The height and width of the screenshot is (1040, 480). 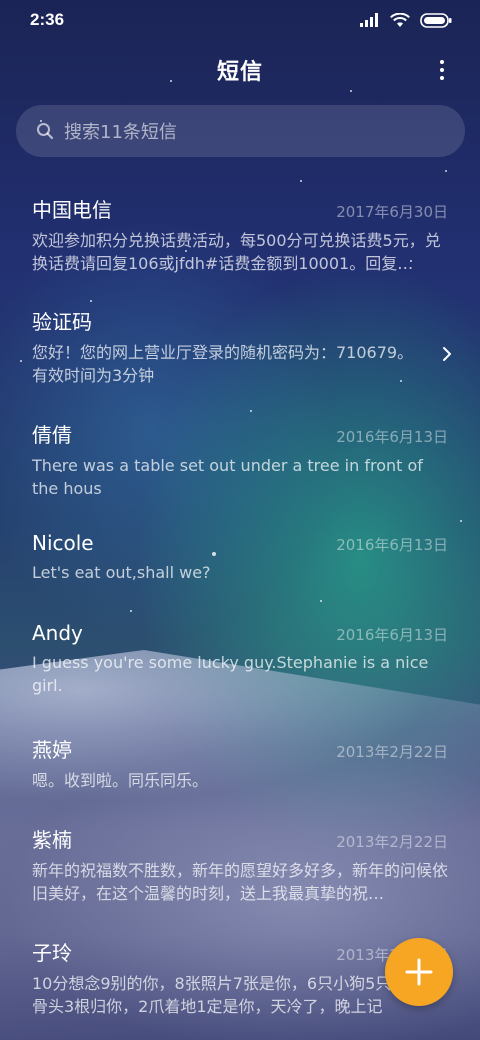 I want to click on contact-name: 倩倩, so click(x=52, y=435).